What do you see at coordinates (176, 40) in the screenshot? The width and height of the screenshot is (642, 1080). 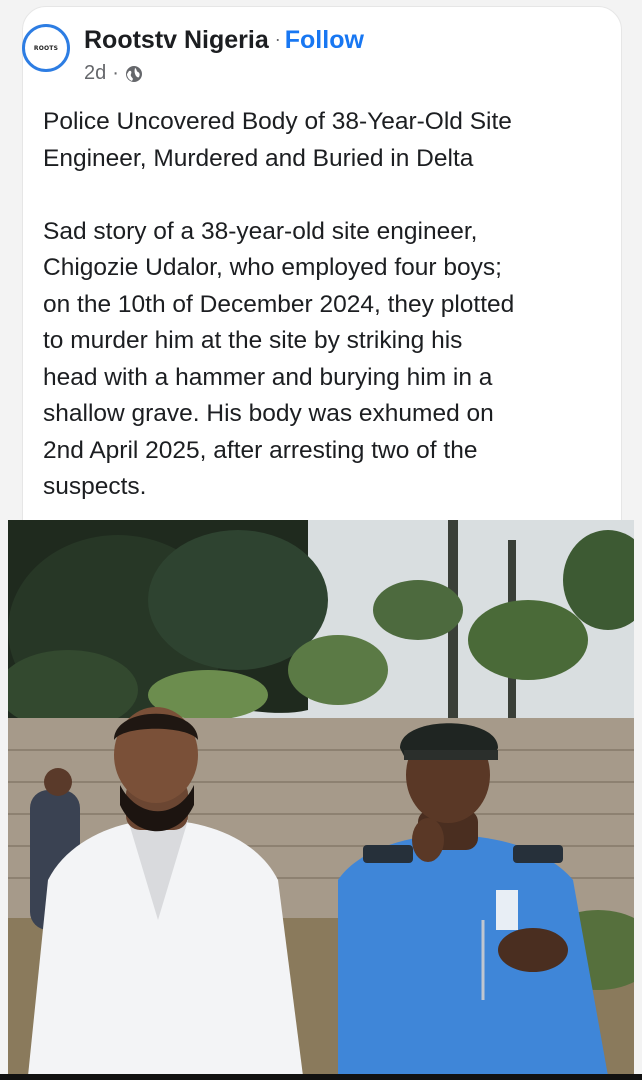 I see `page-name-link: Rootstv Nigeria` at bounding box center [176, 40].